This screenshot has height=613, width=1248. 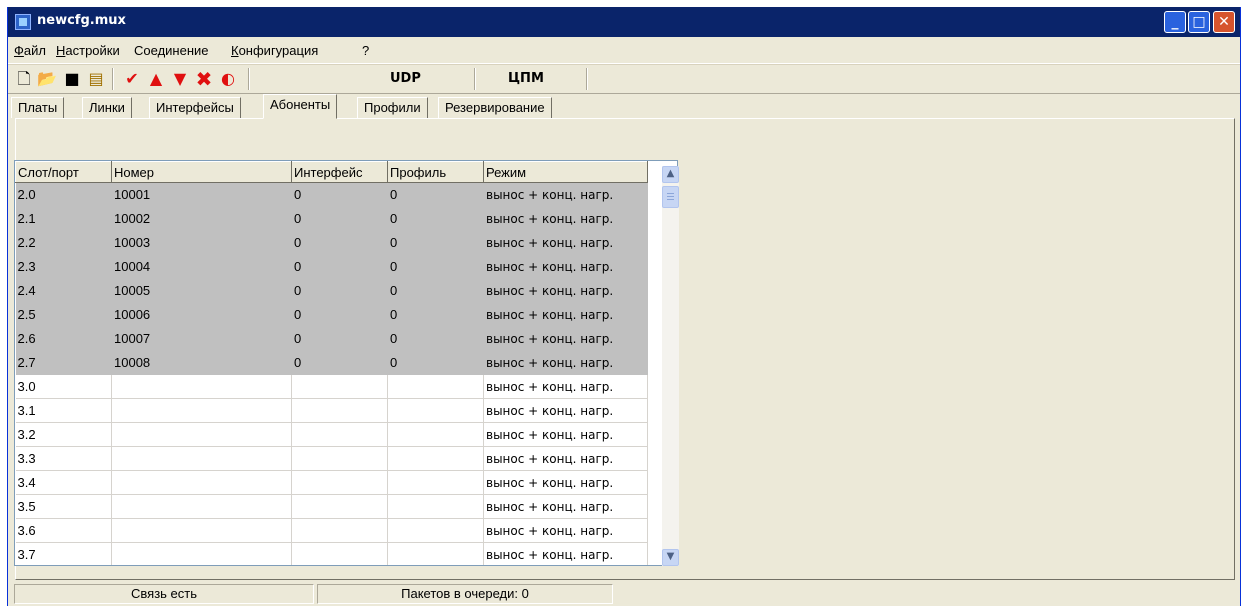 I want to click on cell-number: 10006, so click(x=201, y=314).